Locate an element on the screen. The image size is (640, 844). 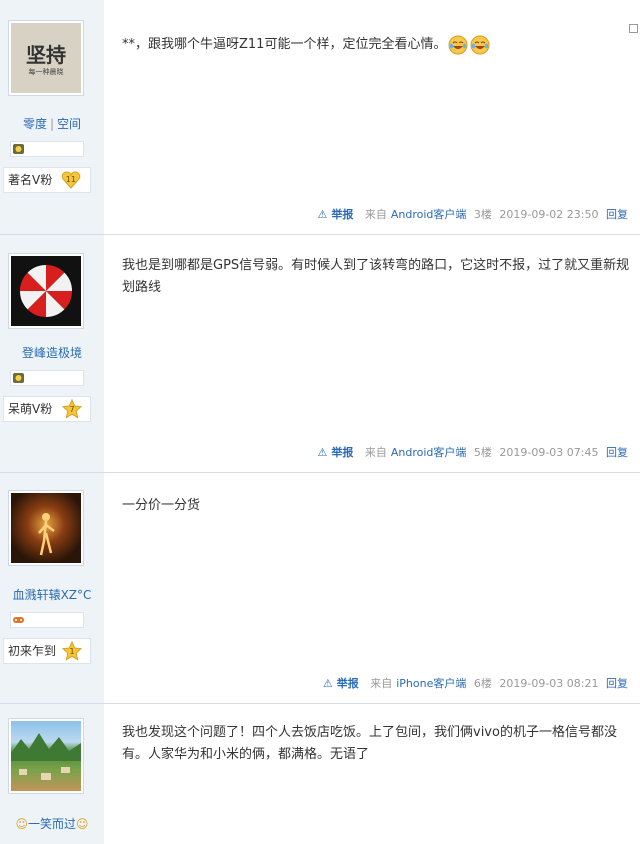
corner-marker is located at coordinates (633, 28).